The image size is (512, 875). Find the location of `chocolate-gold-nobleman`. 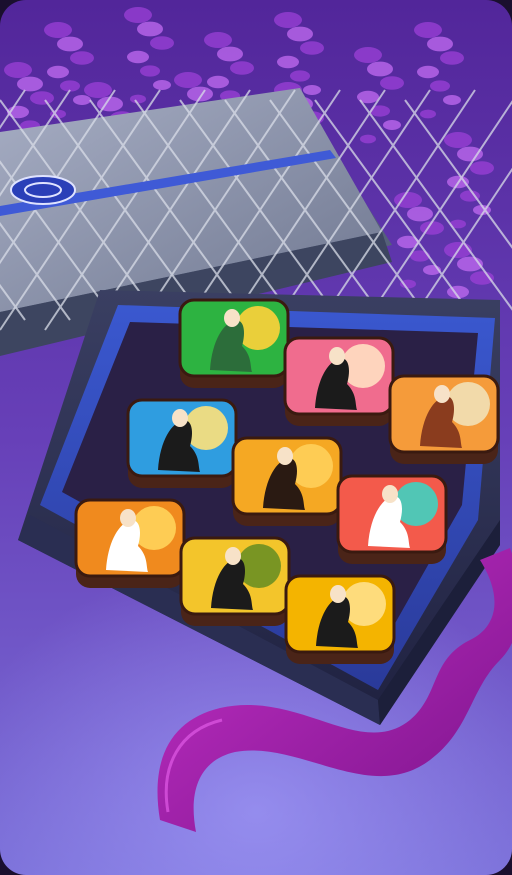

chocolate-gold-nobleman is located at coordinates (340, 619).